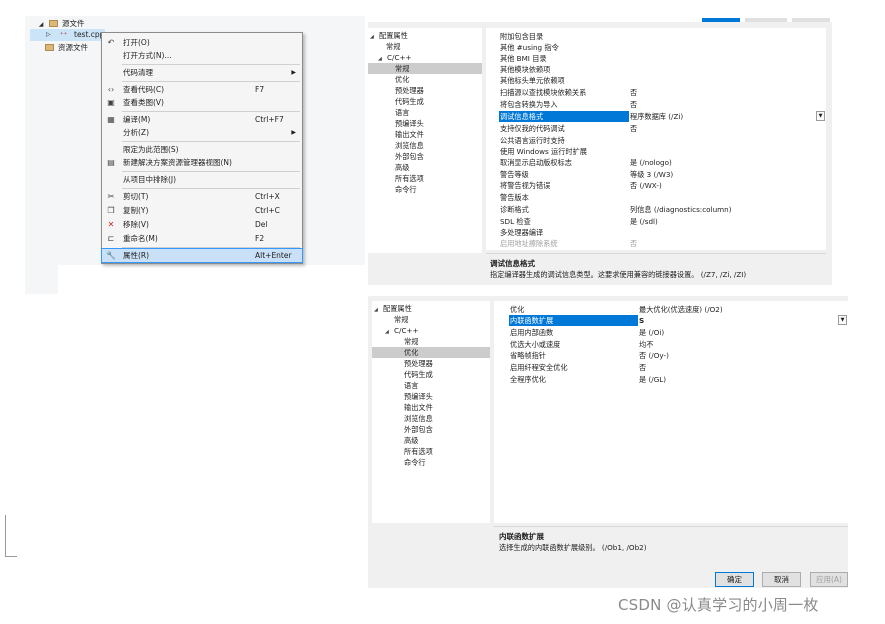 The height and width of the screenshot is (624, 885). What do you see at coordinates (202, 102) in the screenshot?
I see `menu-item-view-class-diagram: ▣ 查看类图(V)` at bounding box center [202, 102].